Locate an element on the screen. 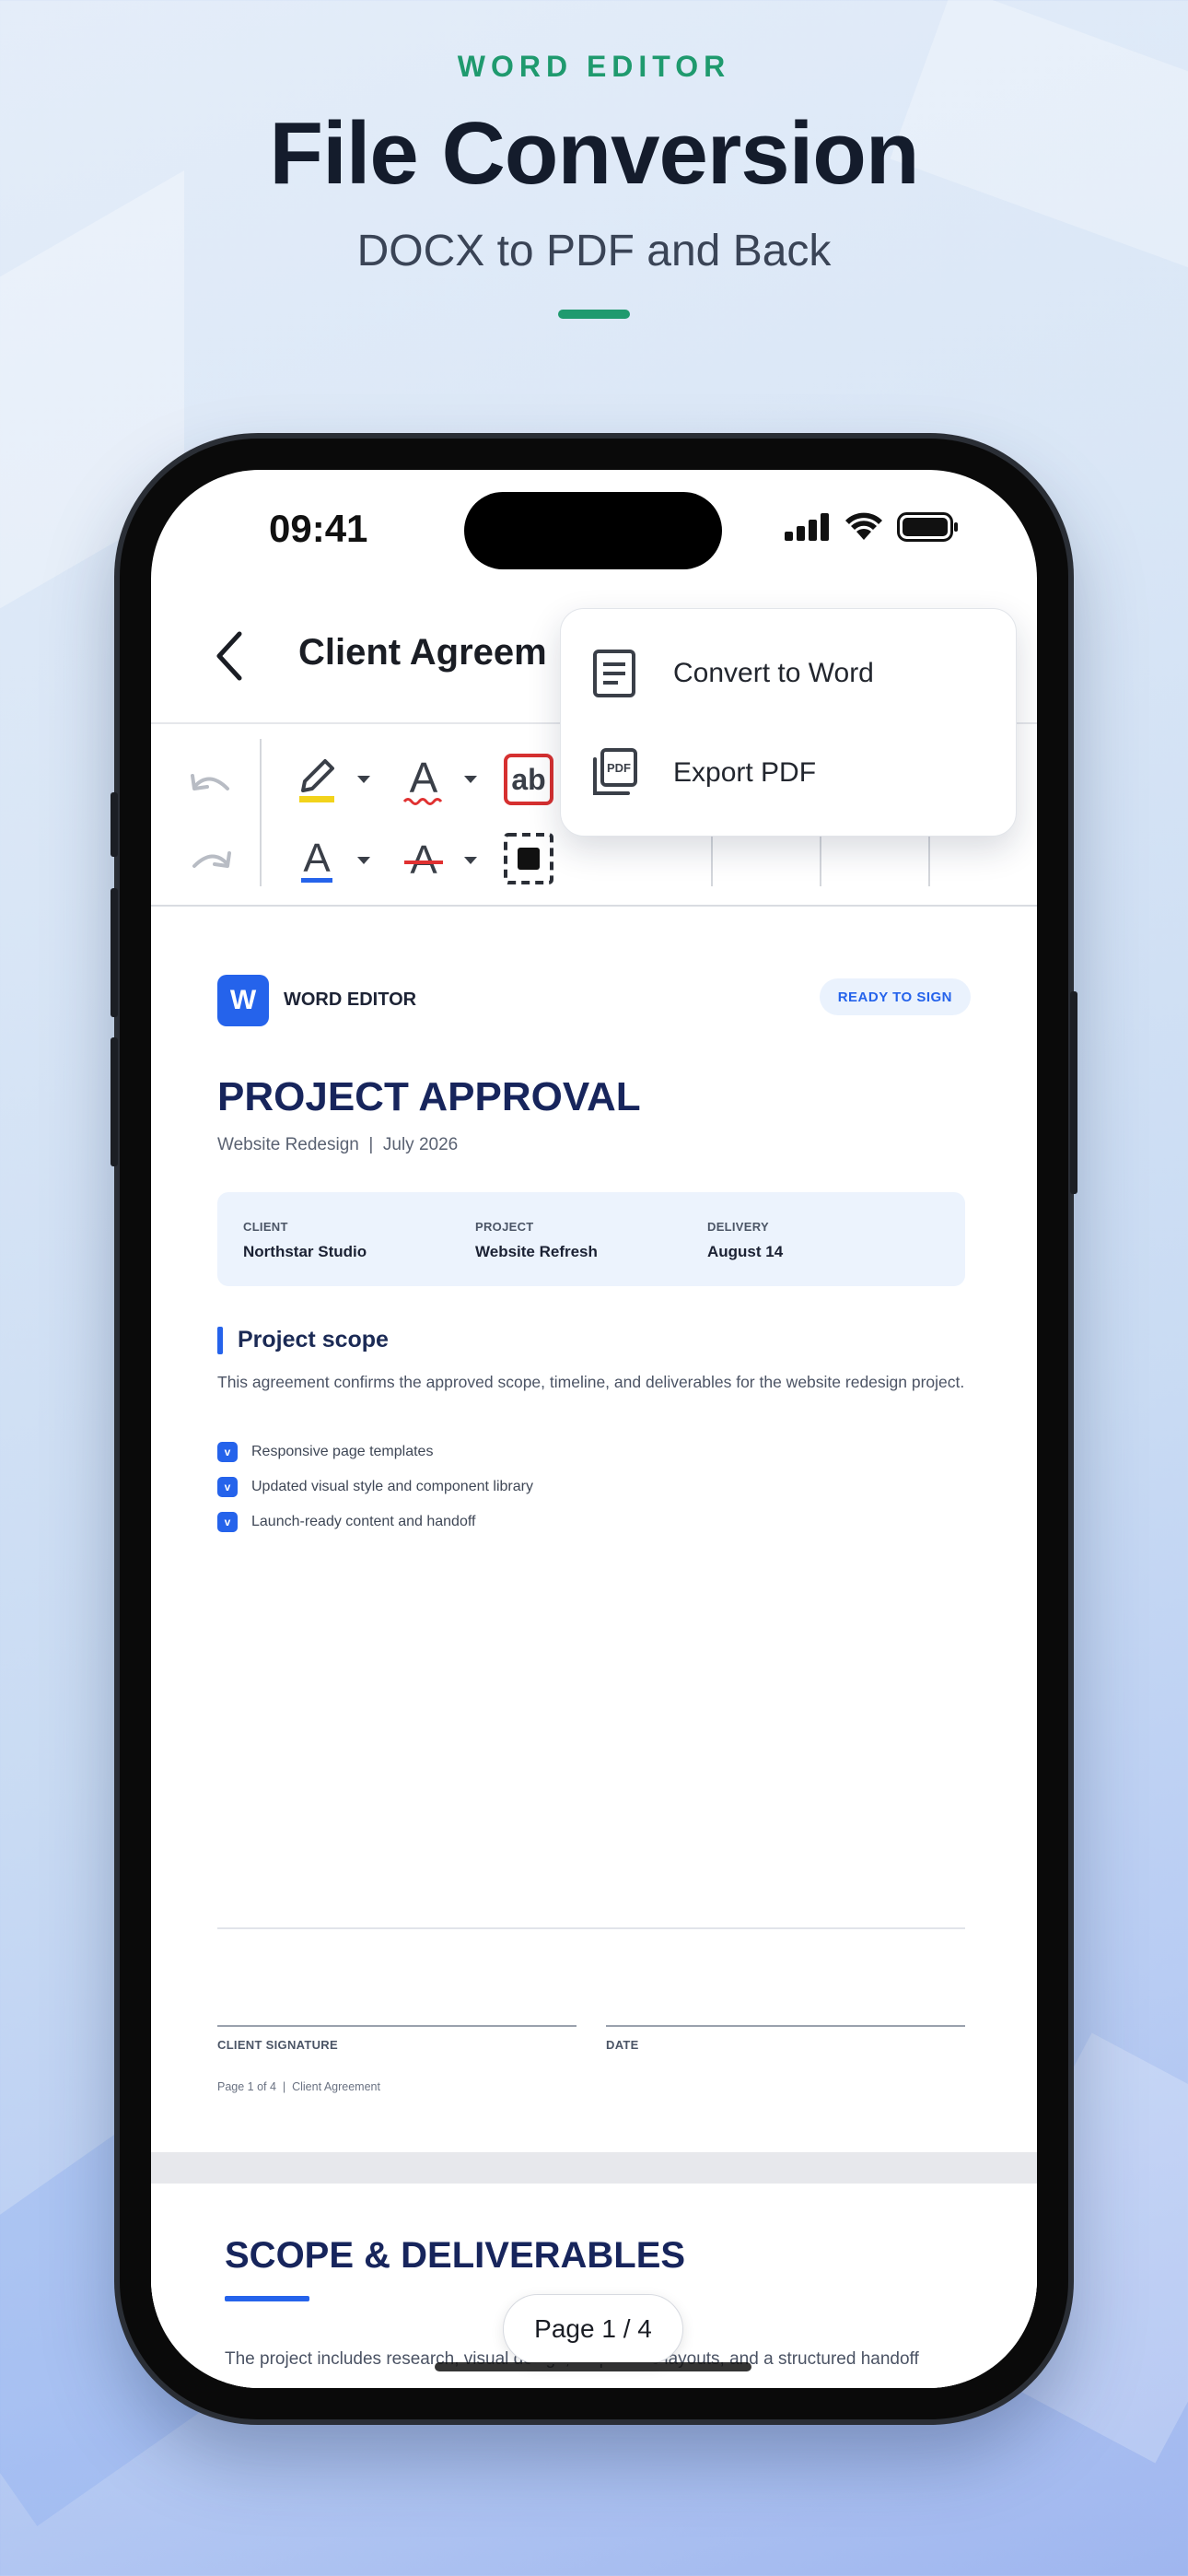 This screenshot has width=1188, height=2576. svg-text: ab is located at coordinates (528, 779).